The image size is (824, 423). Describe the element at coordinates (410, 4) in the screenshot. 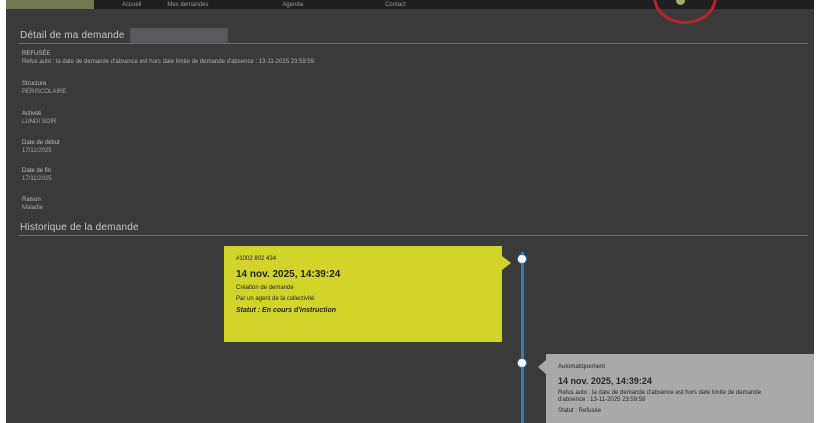

I see `top-navigation-bar: Accueil Mes demandes Agenda Contact` at that location.